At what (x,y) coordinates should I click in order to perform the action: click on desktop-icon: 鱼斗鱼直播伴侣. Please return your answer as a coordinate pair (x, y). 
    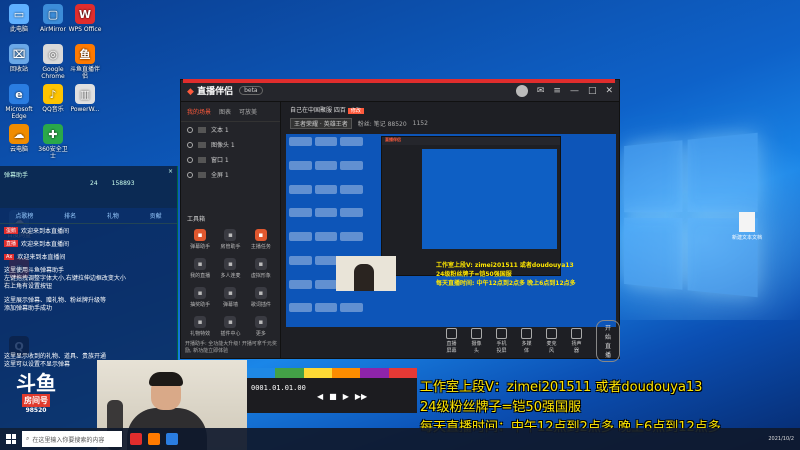
    Looking at the image, I should click on (85, 62).